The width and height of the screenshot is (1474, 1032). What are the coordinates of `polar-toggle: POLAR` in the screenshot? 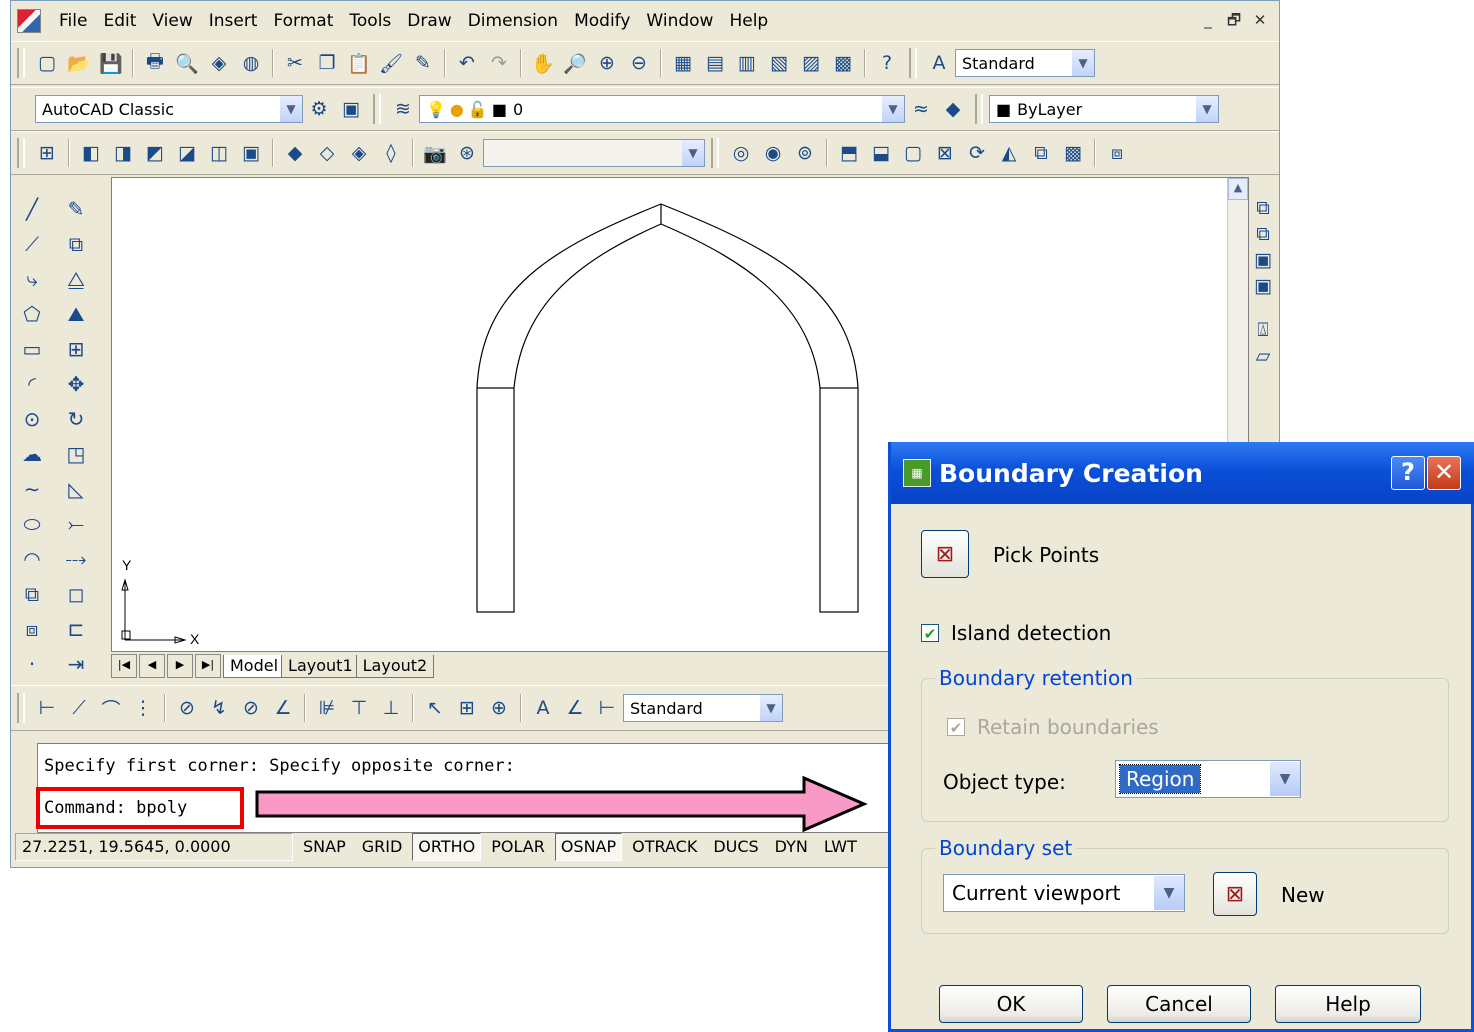 It's located at (518, 847).